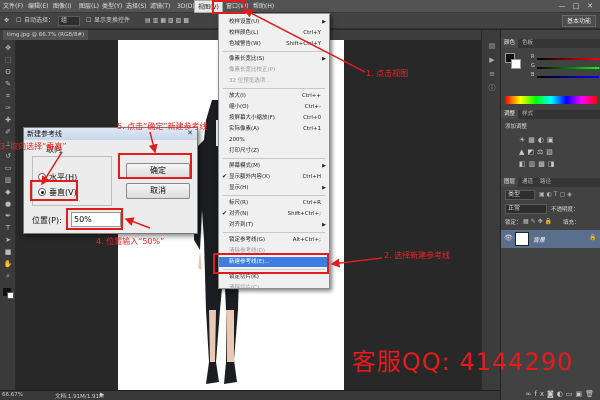  Describe the element at coordinates (274, 225) in the screenshot. I see `view-menu-item: 对齐到(T) ▶` at that location.